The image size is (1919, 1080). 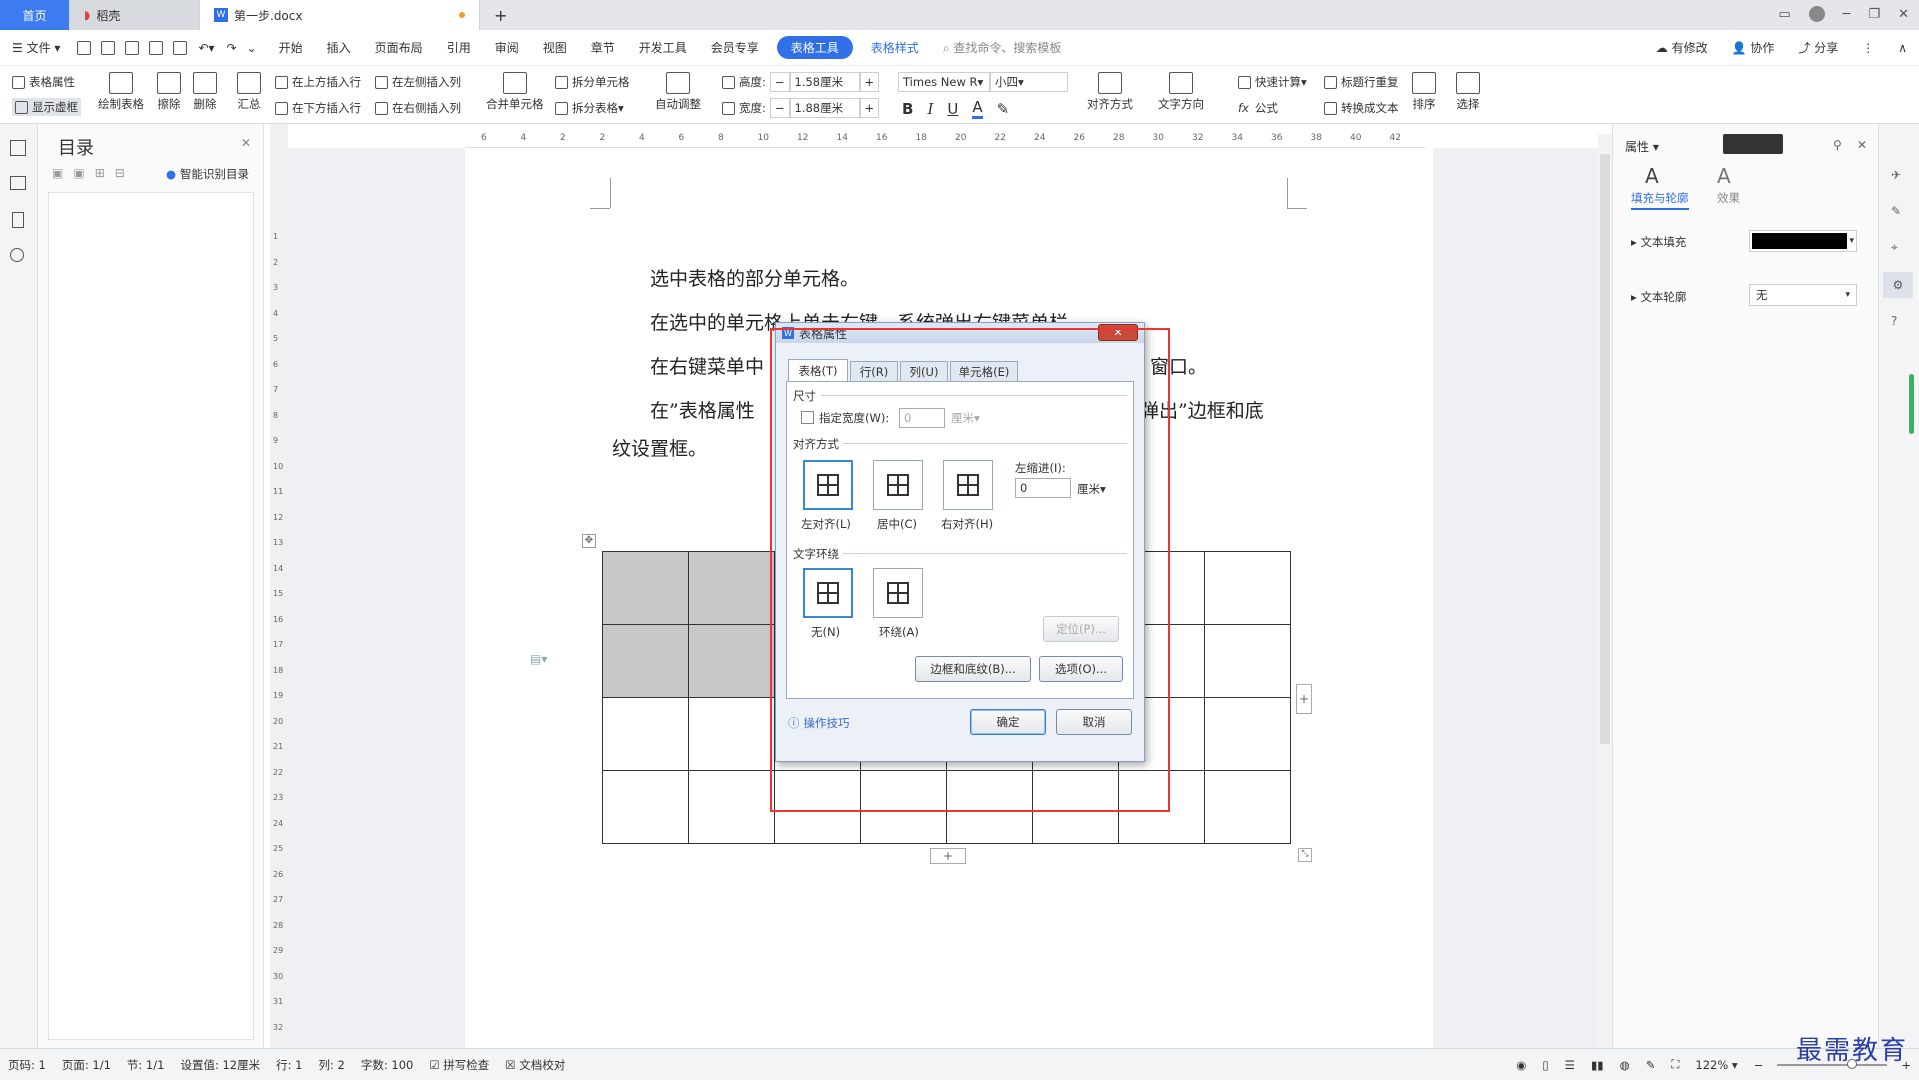 I want to click on edit-icon: ✎, so click(x=1896, y=211).